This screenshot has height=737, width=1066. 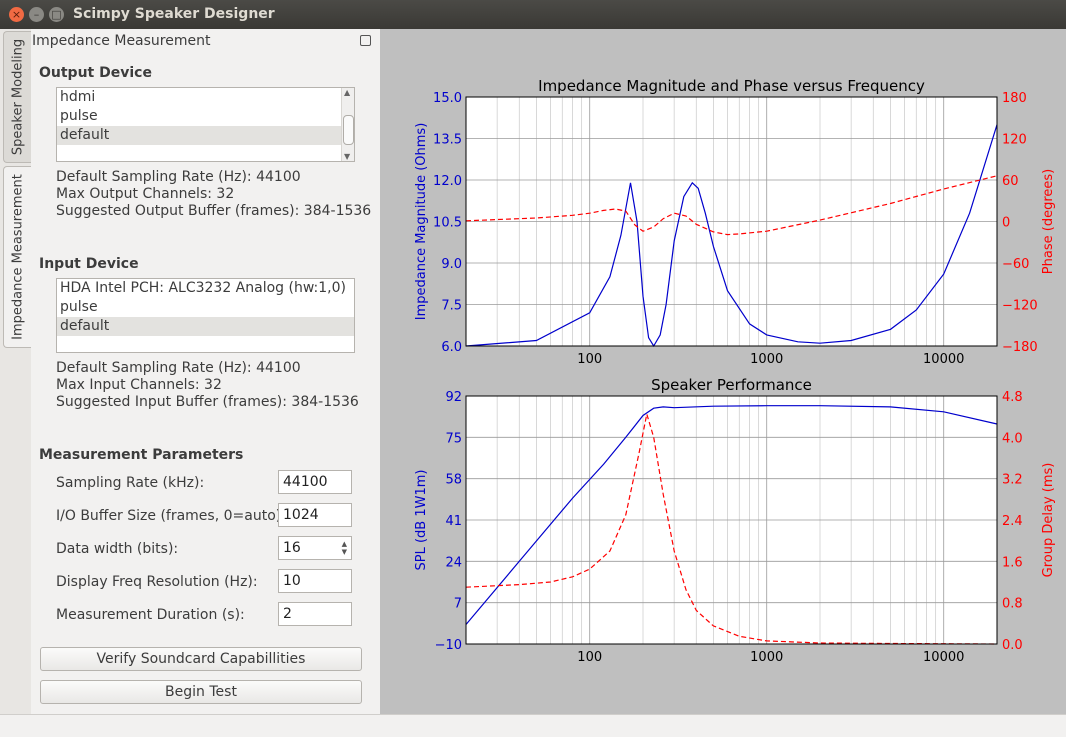 I want to click on window-minimize-icon: –, so click(x=36, y=14).